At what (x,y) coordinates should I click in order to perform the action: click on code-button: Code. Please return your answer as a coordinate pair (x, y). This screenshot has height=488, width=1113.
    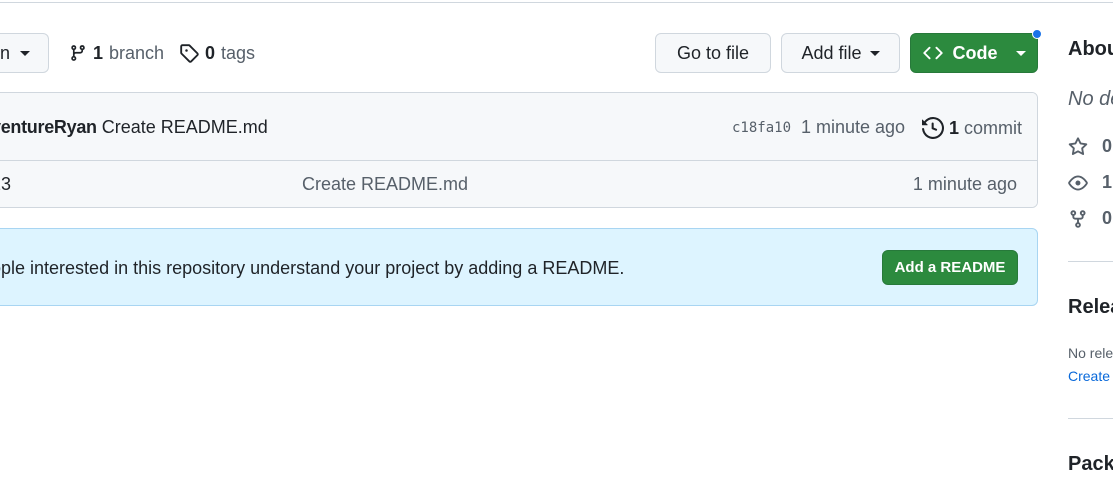
    Looking at the image, I should click on (974, 53).